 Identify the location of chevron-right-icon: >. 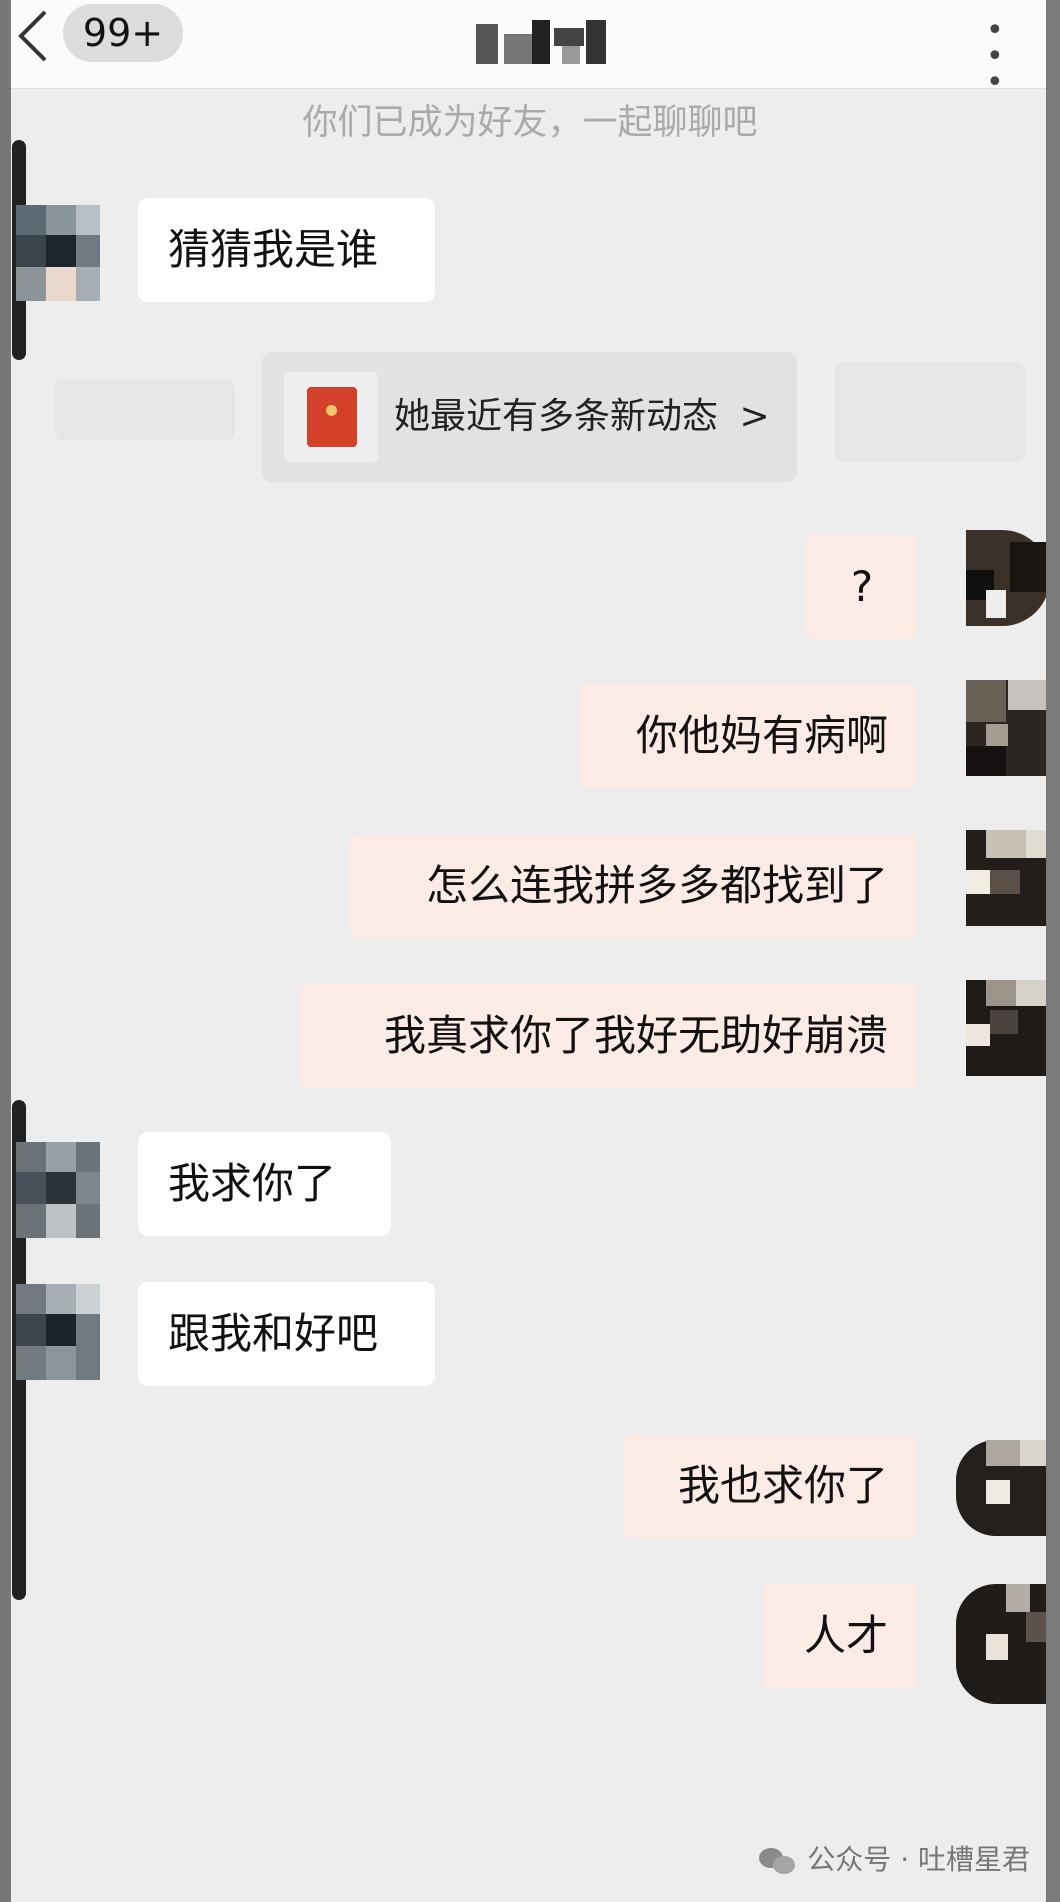
(754, 416).